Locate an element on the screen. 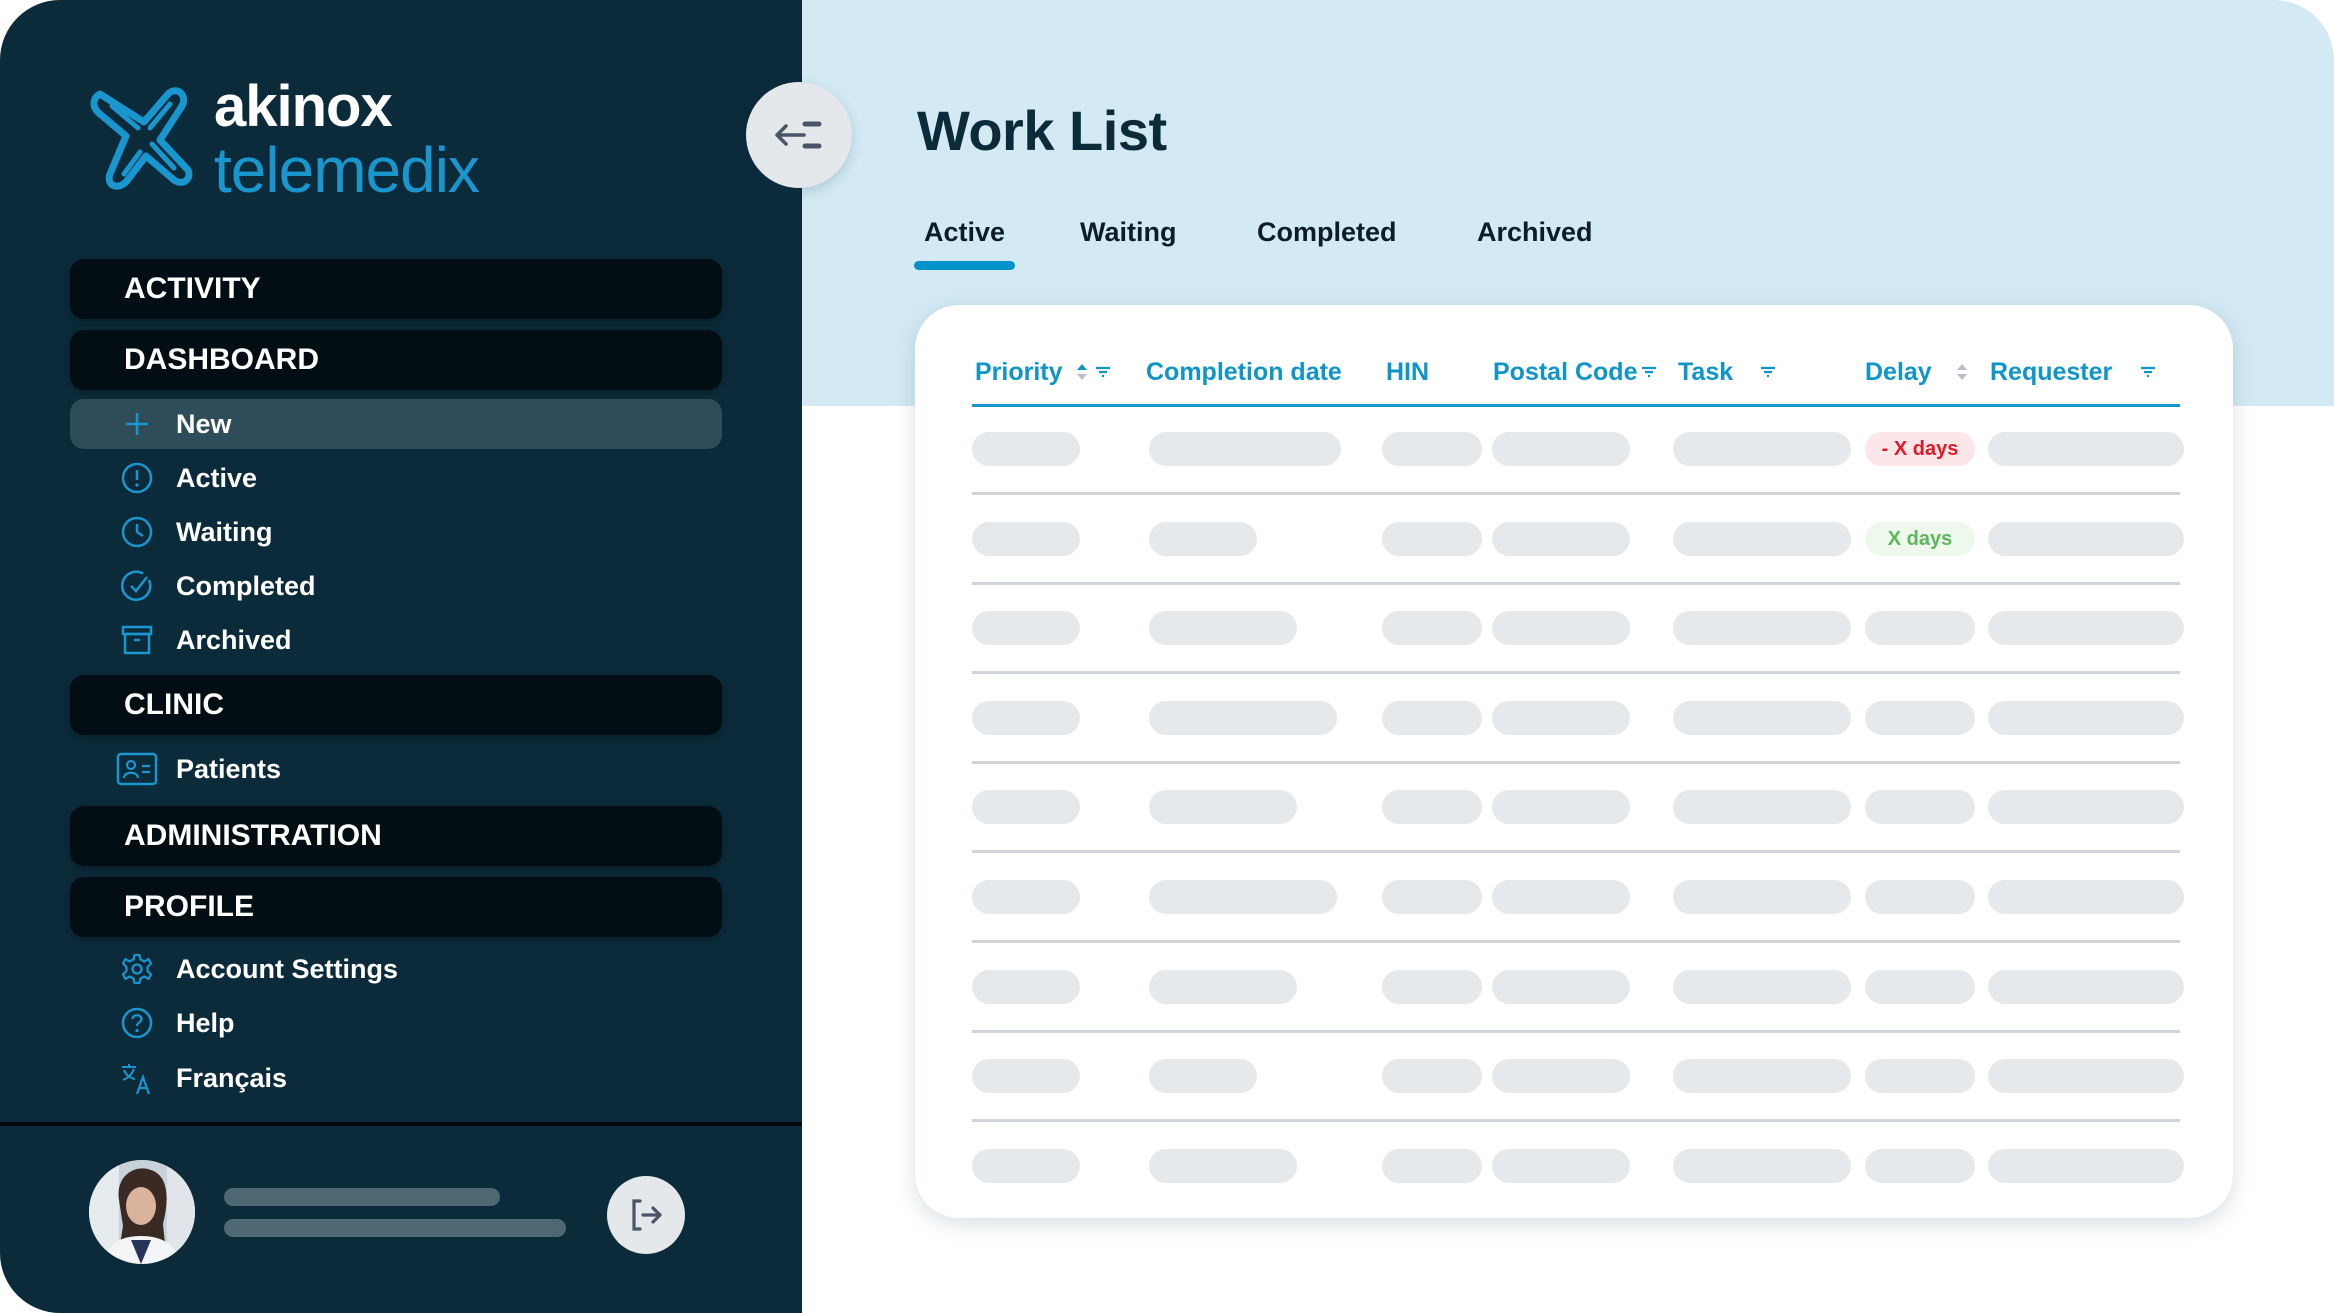 Image resolution: width=2334 pixels, height=1313 pixels. column-header-postal-code: Postal Code is located at coordinates (1565, 372).